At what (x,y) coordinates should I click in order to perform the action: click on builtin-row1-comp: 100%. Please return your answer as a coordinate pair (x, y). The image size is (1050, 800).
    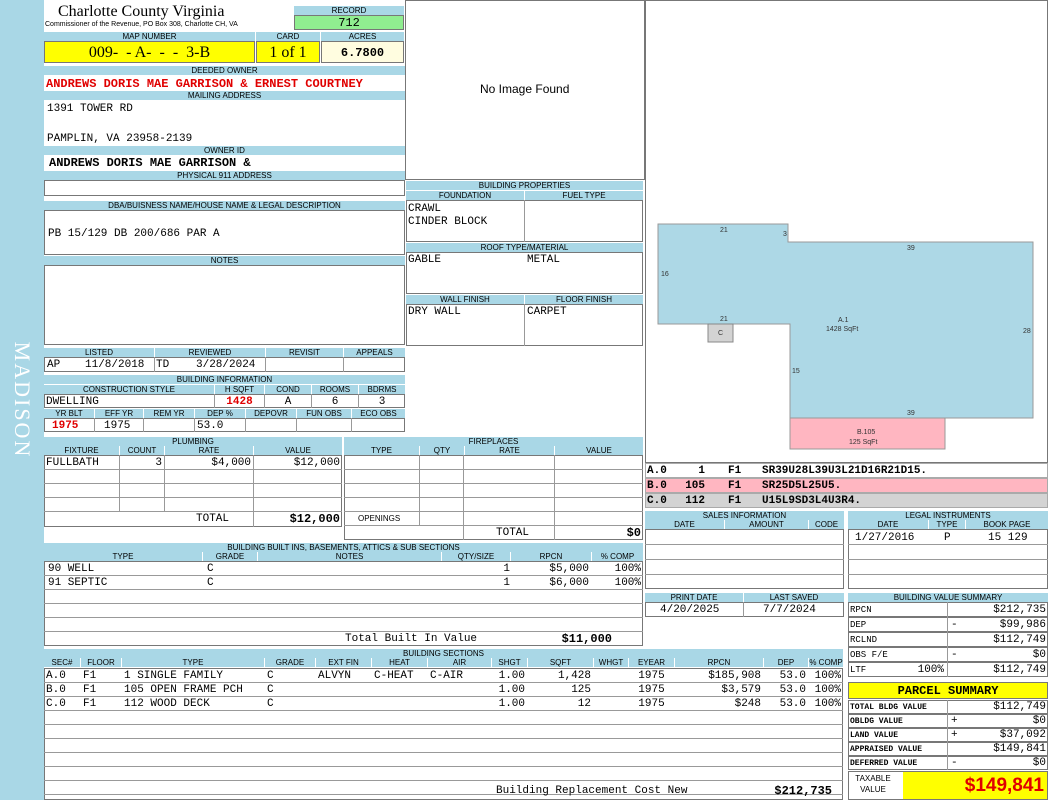
    Looking at the image, I should click on (627, 569).